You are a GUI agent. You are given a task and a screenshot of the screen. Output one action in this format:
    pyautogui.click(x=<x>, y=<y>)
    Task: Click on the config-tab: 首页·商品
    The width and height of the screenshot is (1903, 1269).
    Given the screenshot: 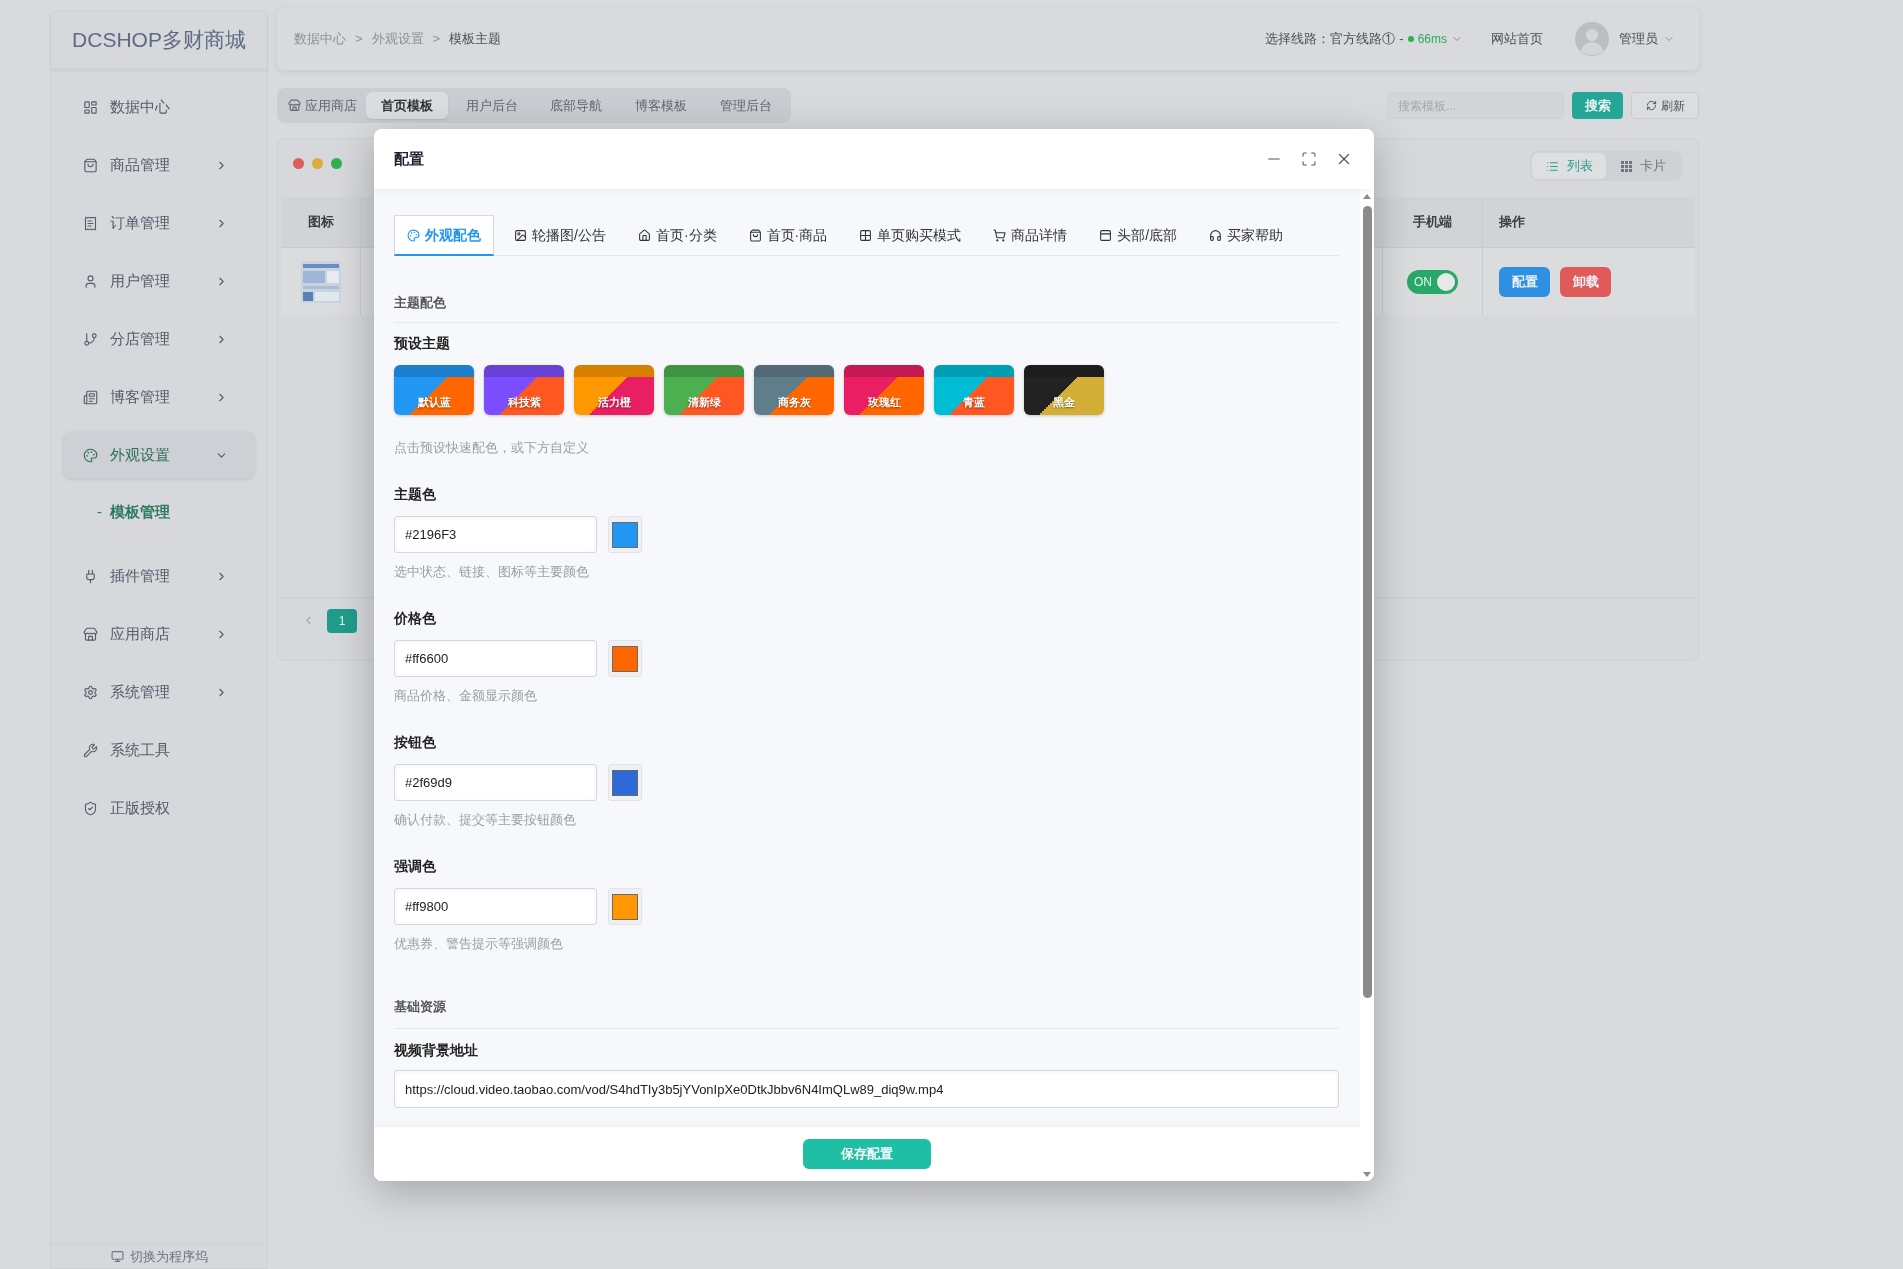 What is the action you would take?
    pyautogui.click(x=788, y=235)
    